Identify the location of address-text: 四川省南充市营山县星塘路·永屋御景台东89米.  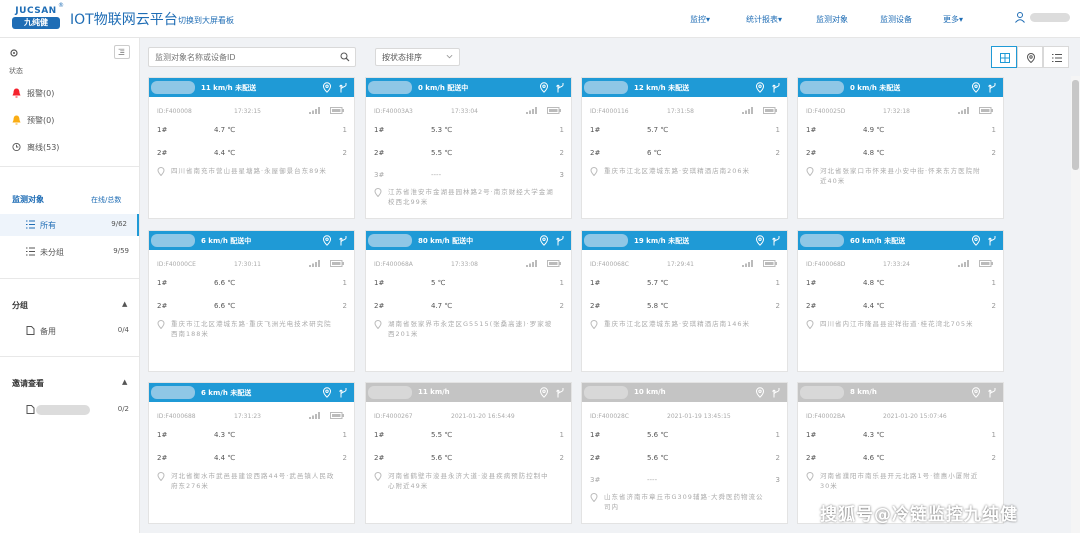
(249, 171).